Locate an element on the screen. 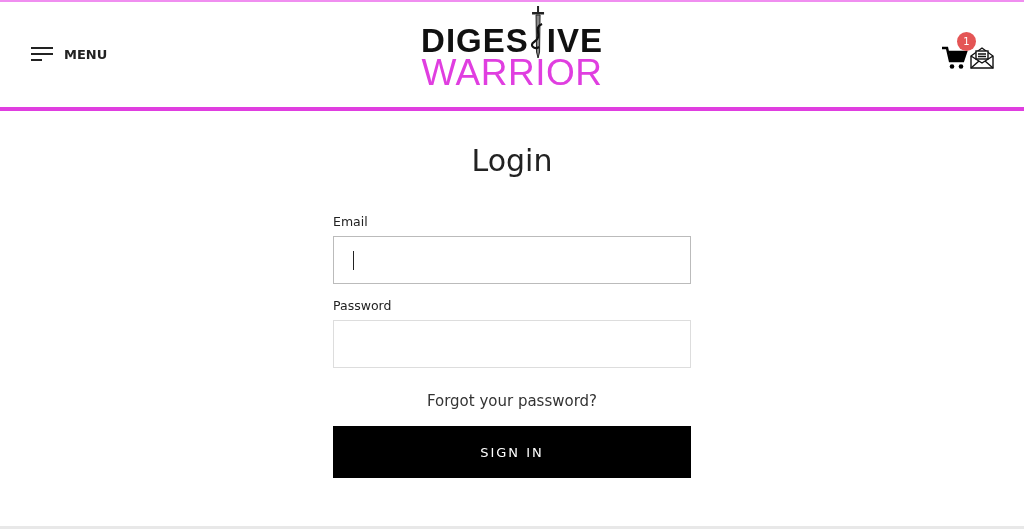 The width and height of the screenshot is (1024, 529). cart-icon is located at coordinates (955, 57).